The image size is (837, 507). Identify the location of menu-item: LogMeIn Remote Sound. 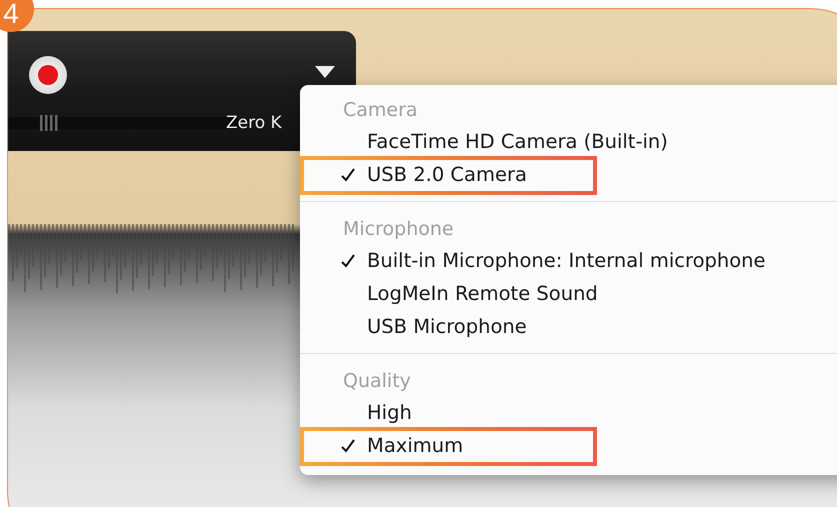
(482, 293).